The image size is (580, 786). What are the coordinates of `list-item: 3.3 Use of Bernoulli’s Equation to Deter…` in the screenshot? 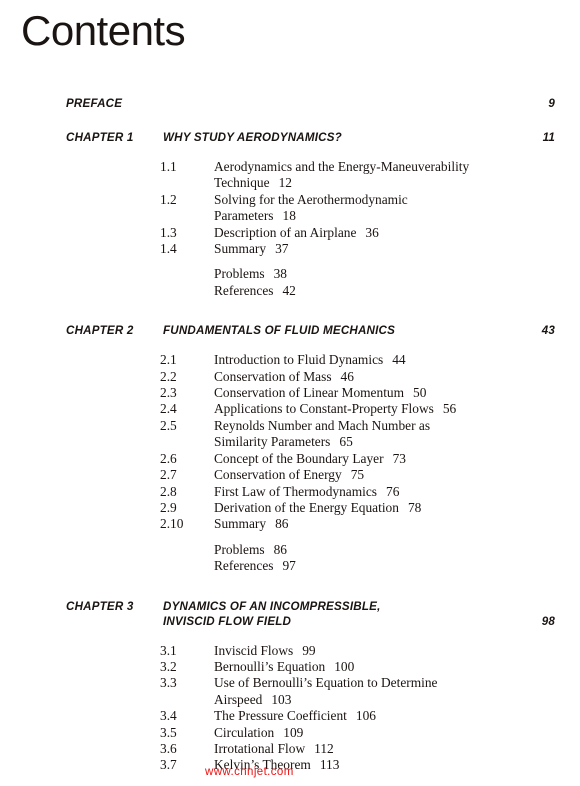 It's located at (290, 691).